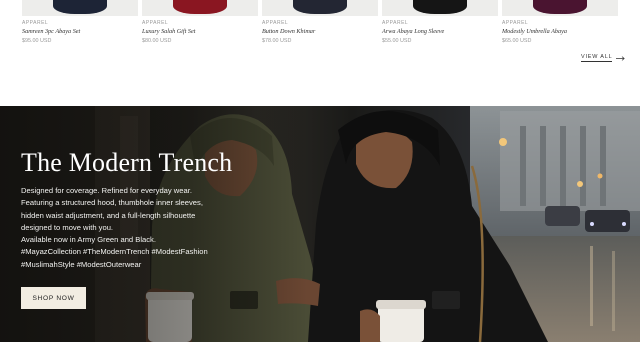  What do you see at coordinates (168, 31) in the screenshot?
I see `product-name: Luxury Salah Gift Set` at bounding box center [168, 31].